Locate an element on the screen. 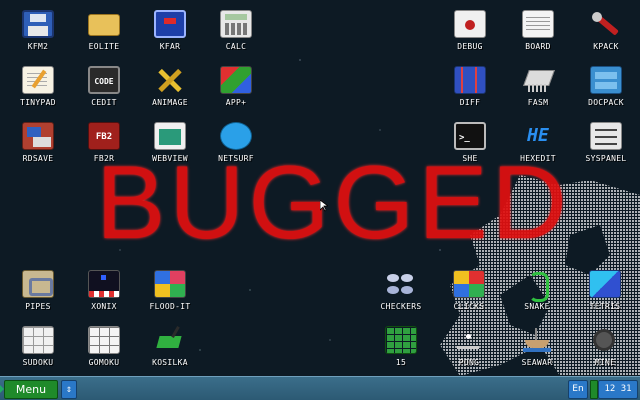  board-window-icon is located at coordinates (538, 24).